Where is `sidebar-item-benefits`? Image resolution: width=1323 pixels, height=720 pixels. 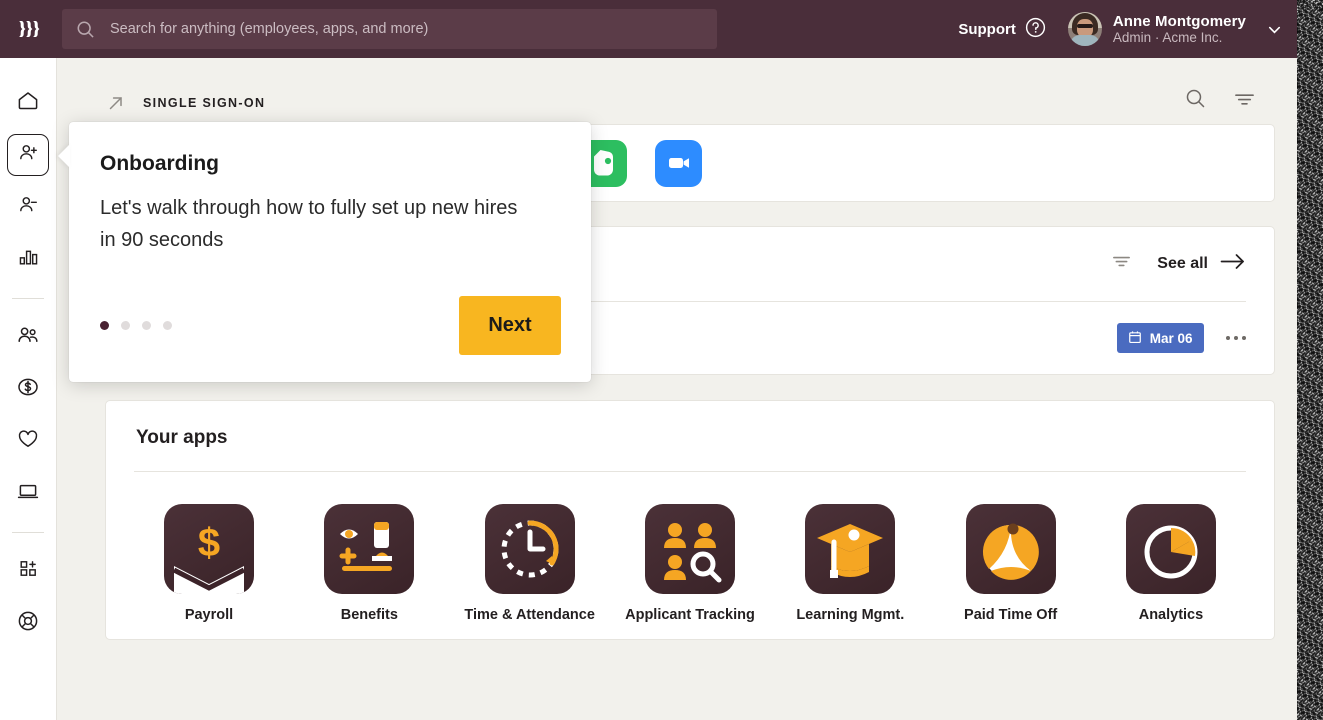 sidebar-item-benefits is located at coordinates (28, 441).